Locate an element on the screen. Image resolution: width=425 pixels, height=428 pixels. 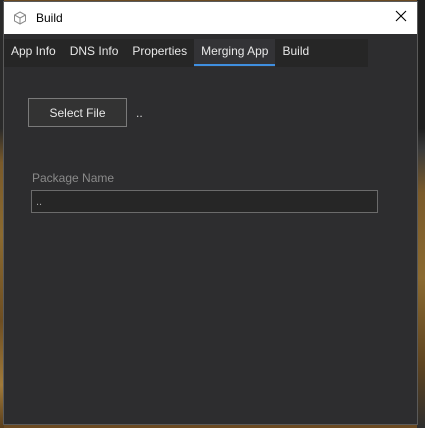
window-title: Build is located at coordinates (49, 18).